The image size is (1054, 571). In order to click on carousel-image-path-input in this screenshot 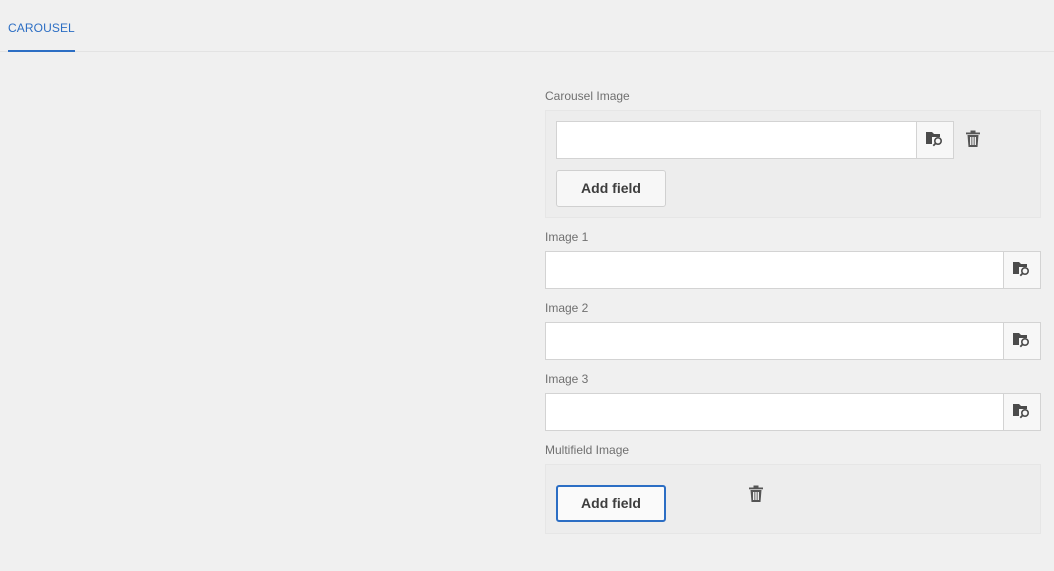, I will do `click(737, 140)`.